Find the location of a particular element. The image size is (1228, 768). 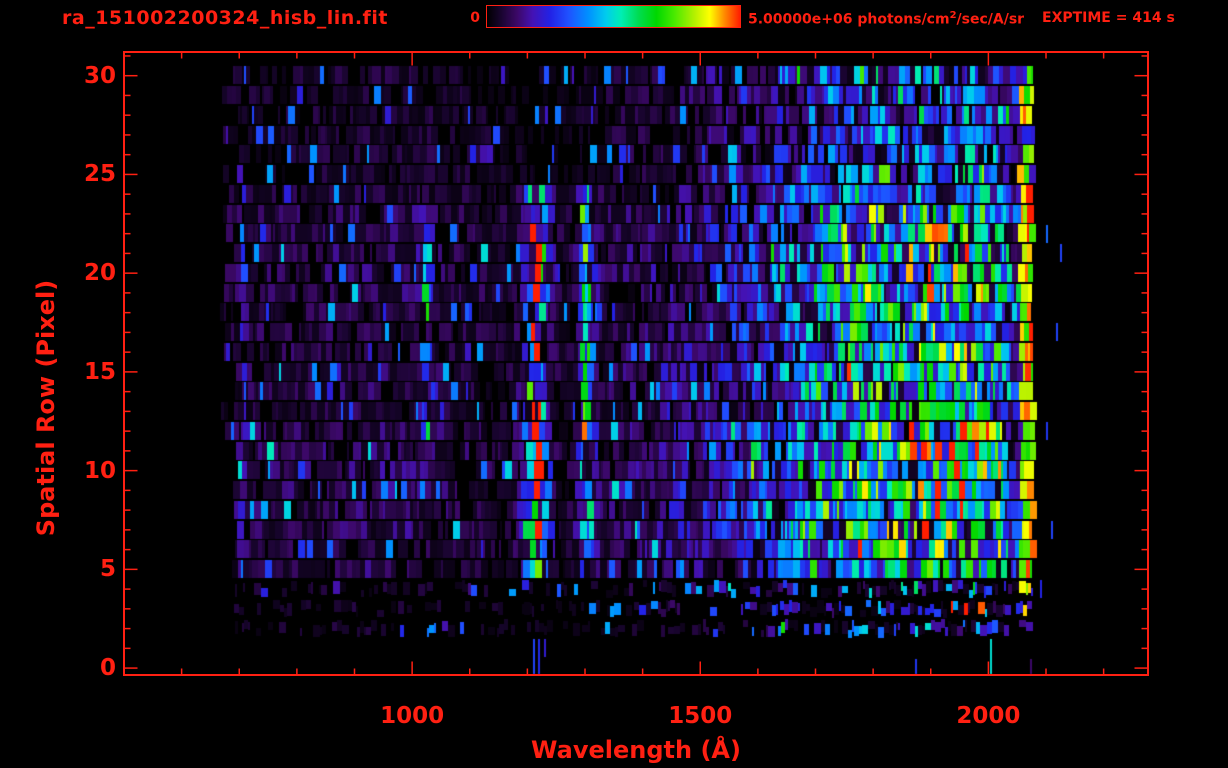

y-tick-label: 15 is located at coordinates (99, 371).